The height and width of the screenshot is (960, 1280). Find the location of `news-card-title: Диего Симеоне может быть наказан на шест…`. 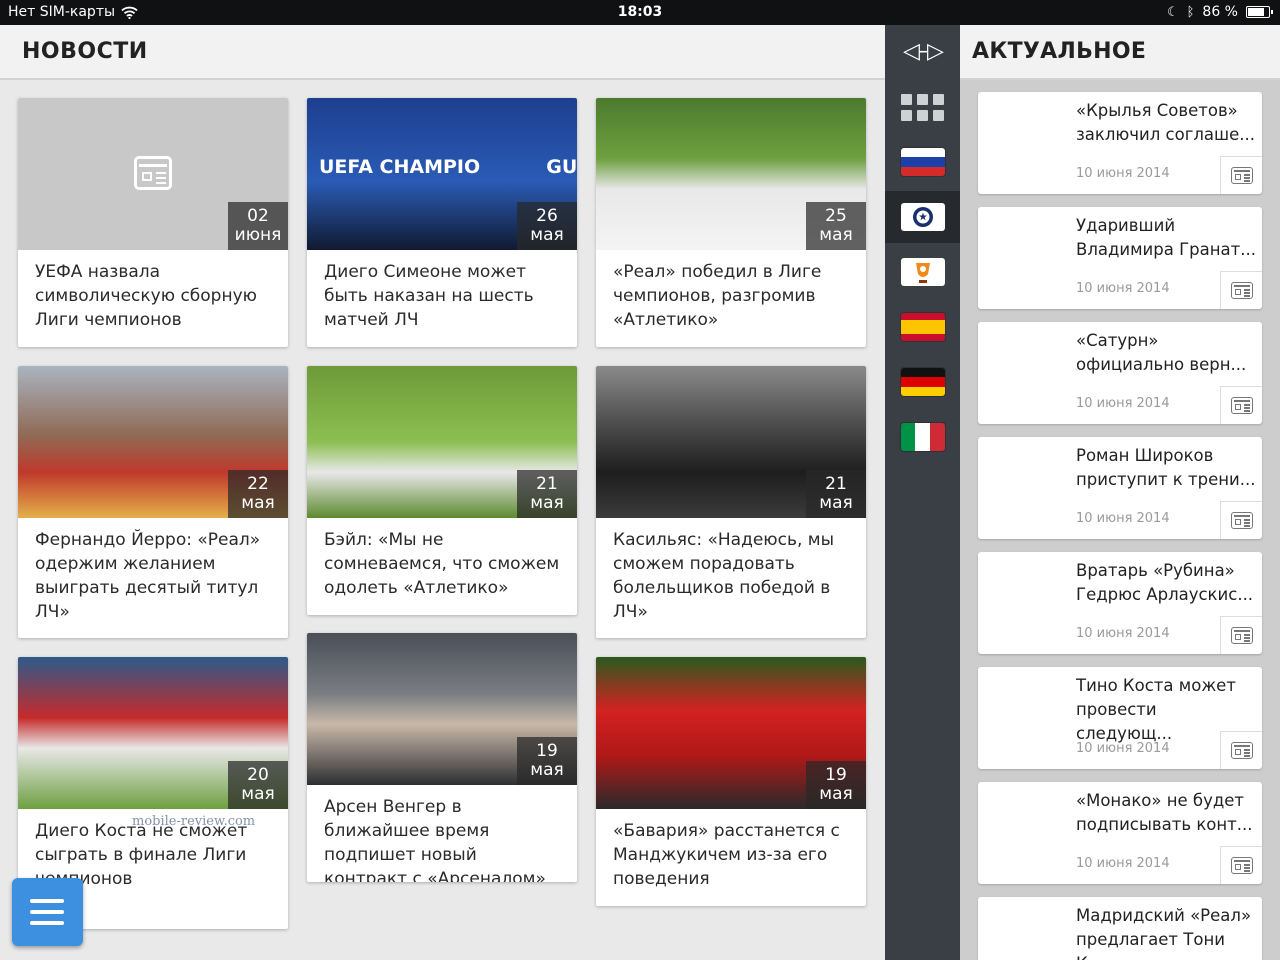

news-card-title: Диего Симеоне может быть наказан на шест… is located at coordinates (442, 296).